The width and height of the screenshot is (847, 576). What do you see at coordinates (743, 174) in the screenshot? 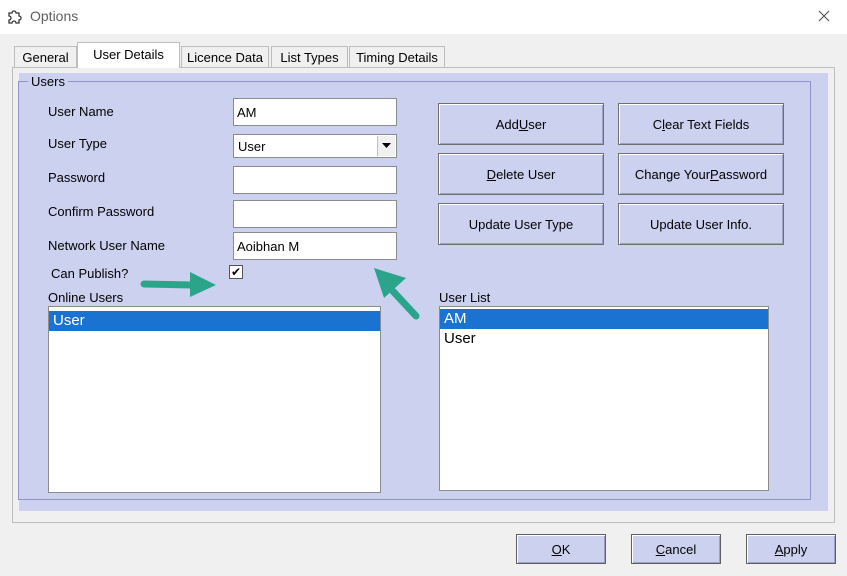
I see `change-password-label-end: assword` at bounding box center [743, 174].